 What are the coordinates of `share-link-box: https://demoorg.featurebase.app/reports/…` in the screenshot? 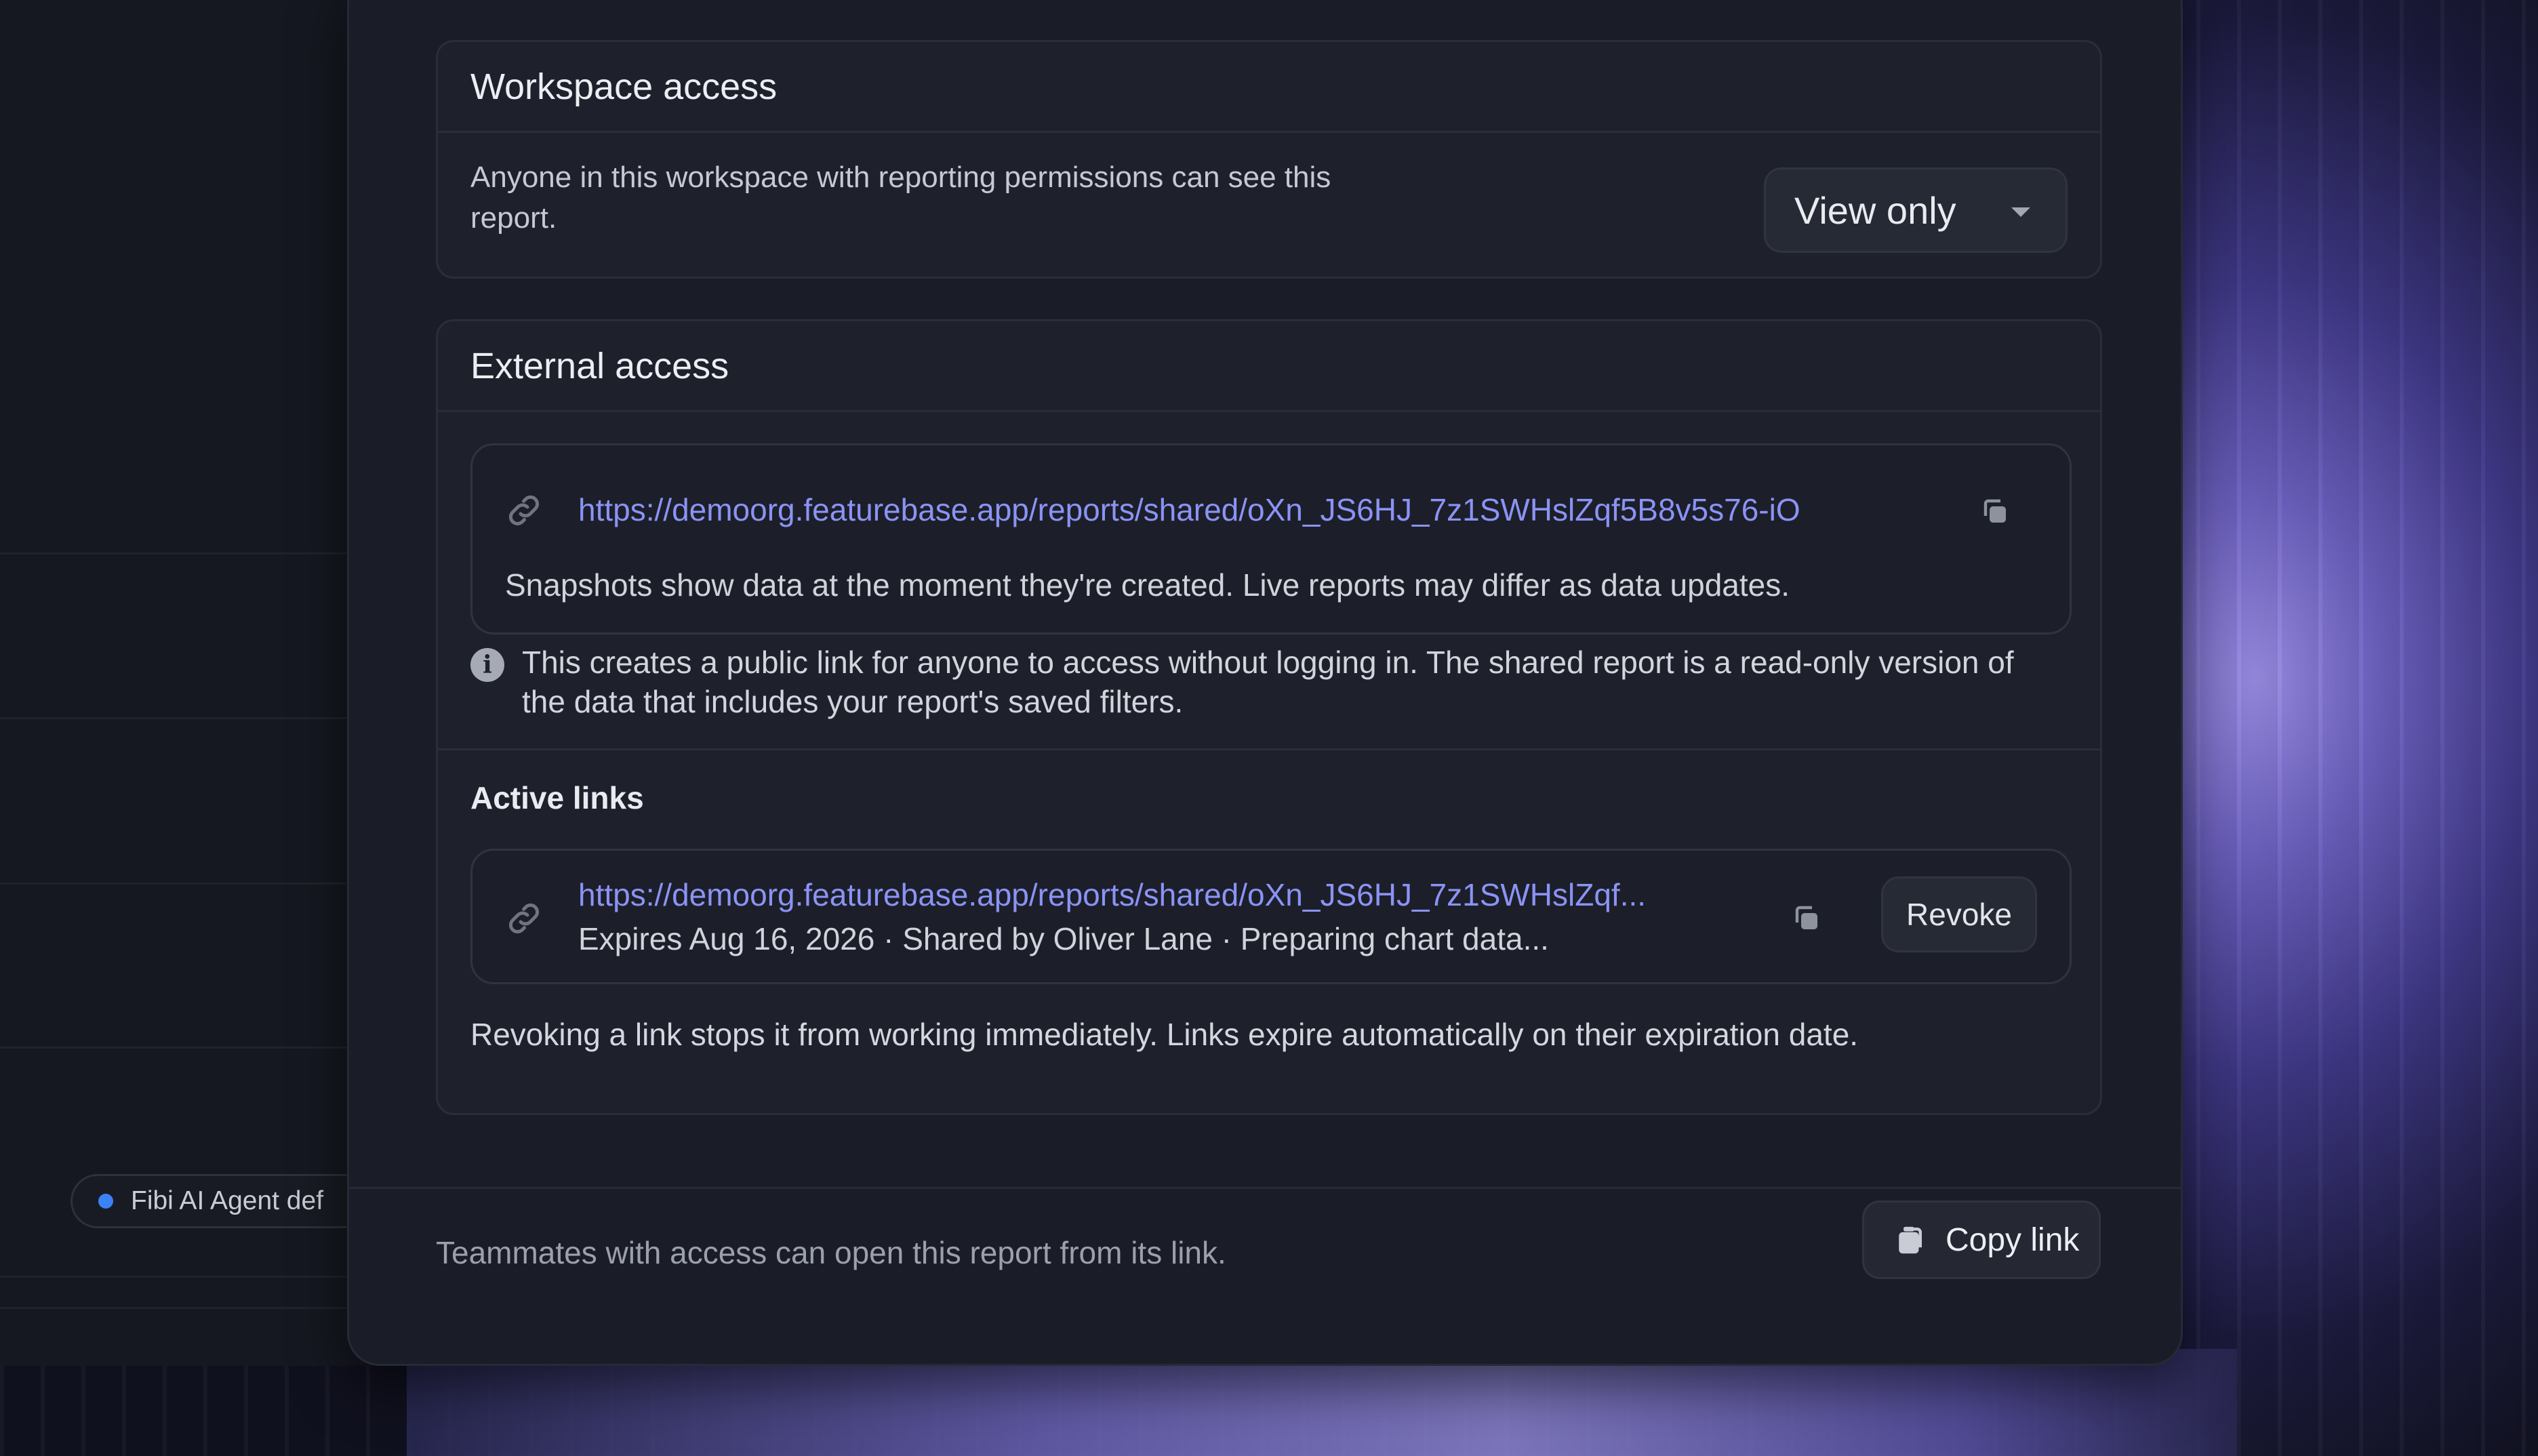 It's located at (1271, 538).